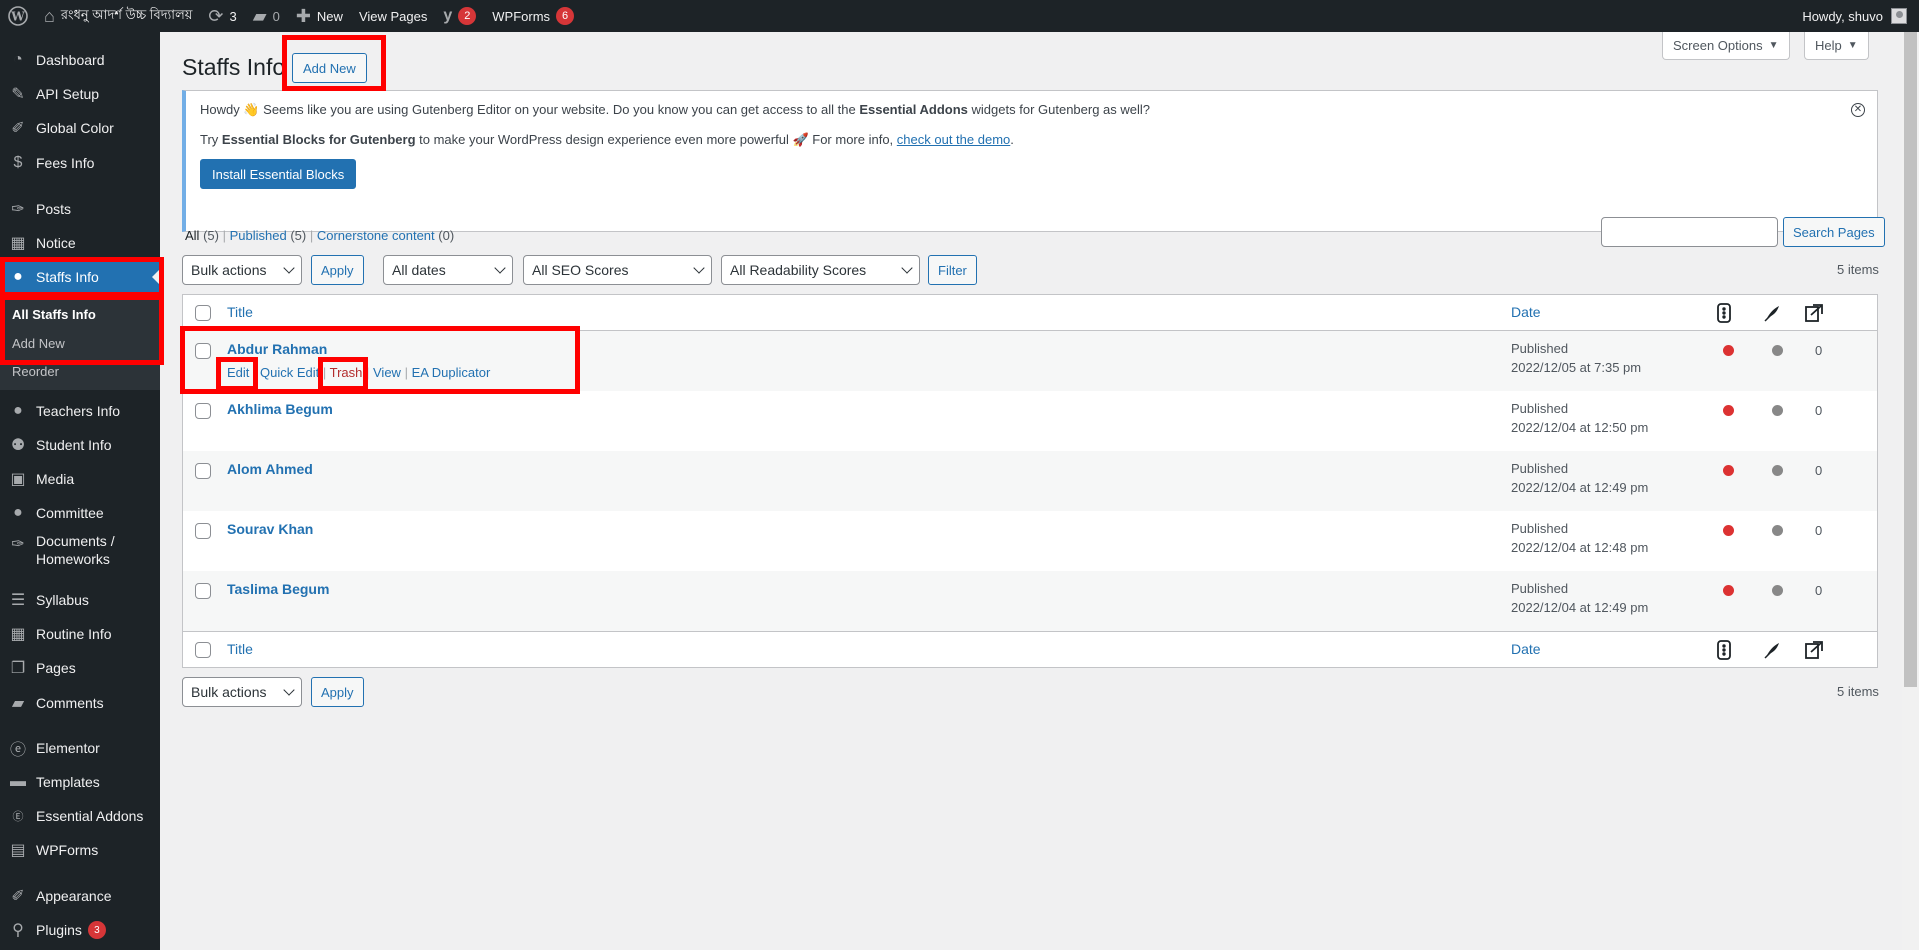 The height and width of the screenshot is (950, 1919). What do you see at coordinates (329, 68) in the screenshot?
I see `add-new-button: Add New` at bounding box center [329, 68].